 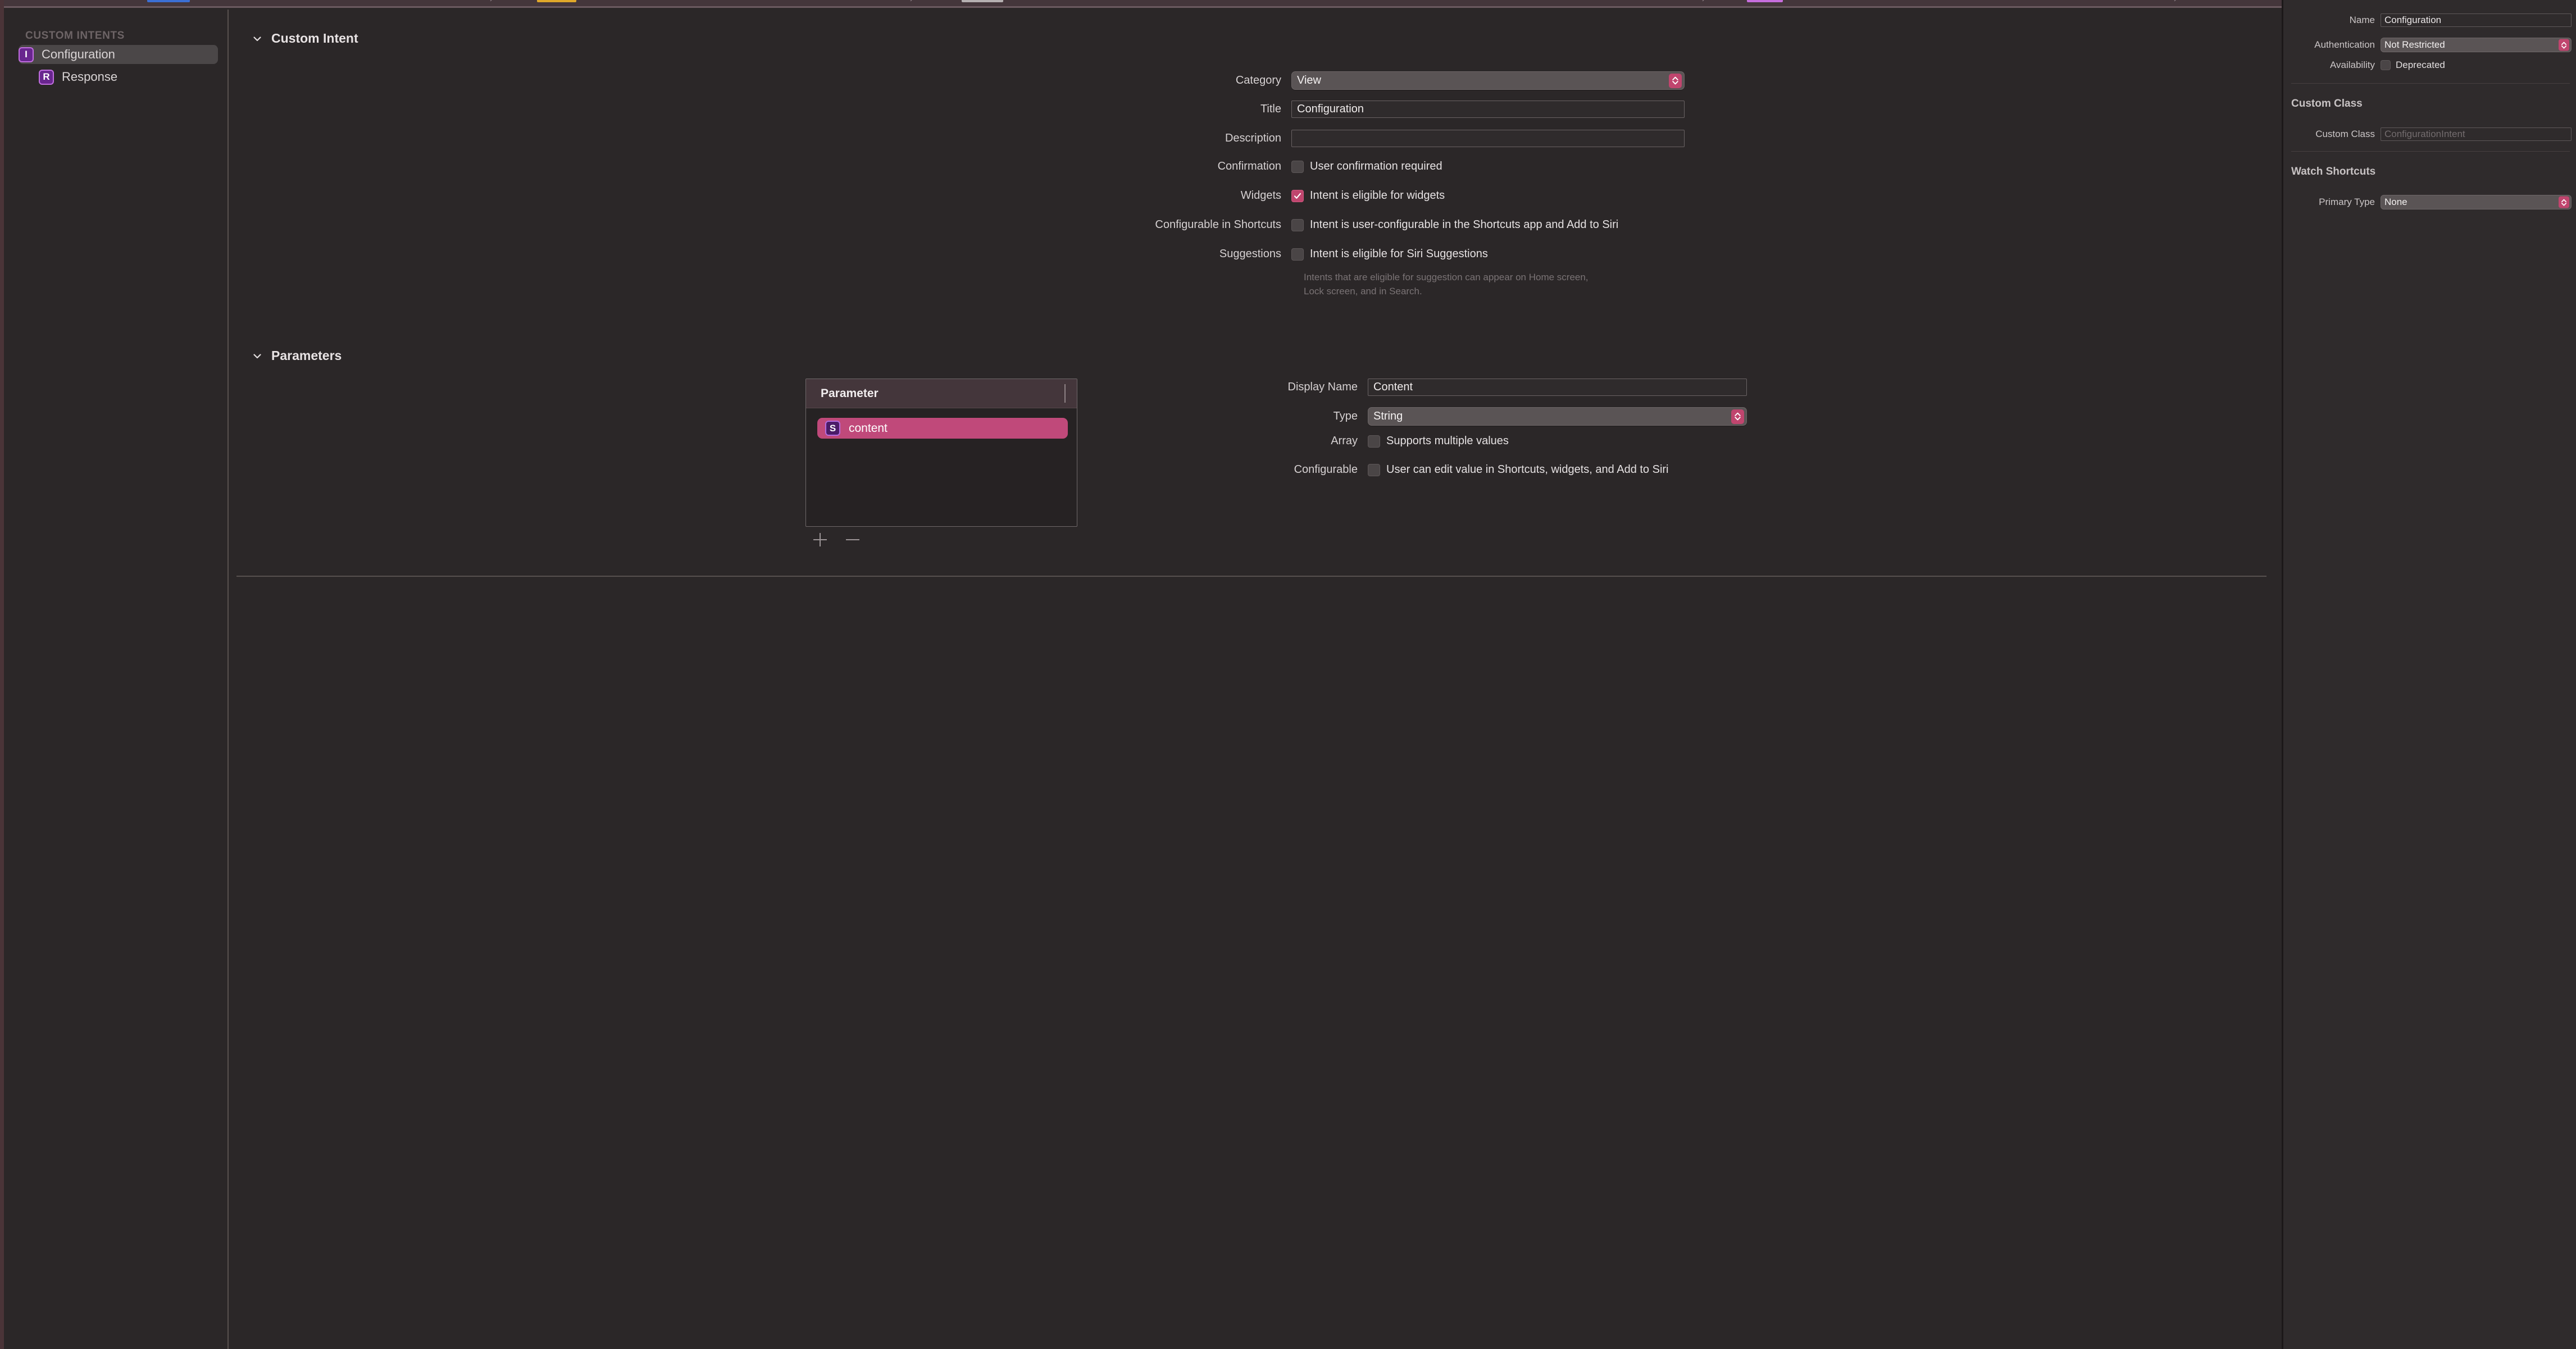 I want to click on display-name-label: Display Name, so click(x=1322, y=387).